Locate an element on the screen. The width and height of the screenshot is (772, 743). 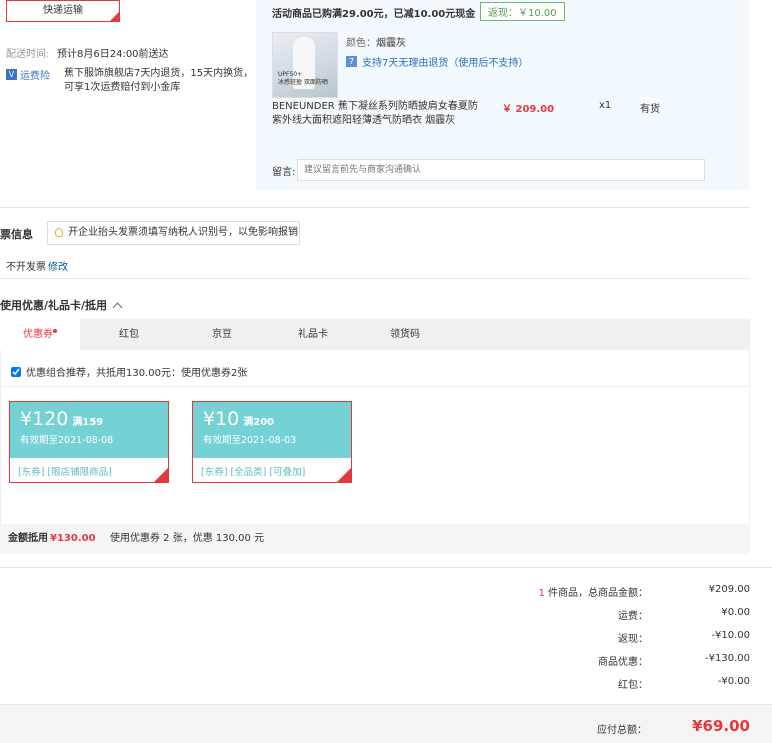
coupon-condition: 满200 is located at coordinates (259, 422).